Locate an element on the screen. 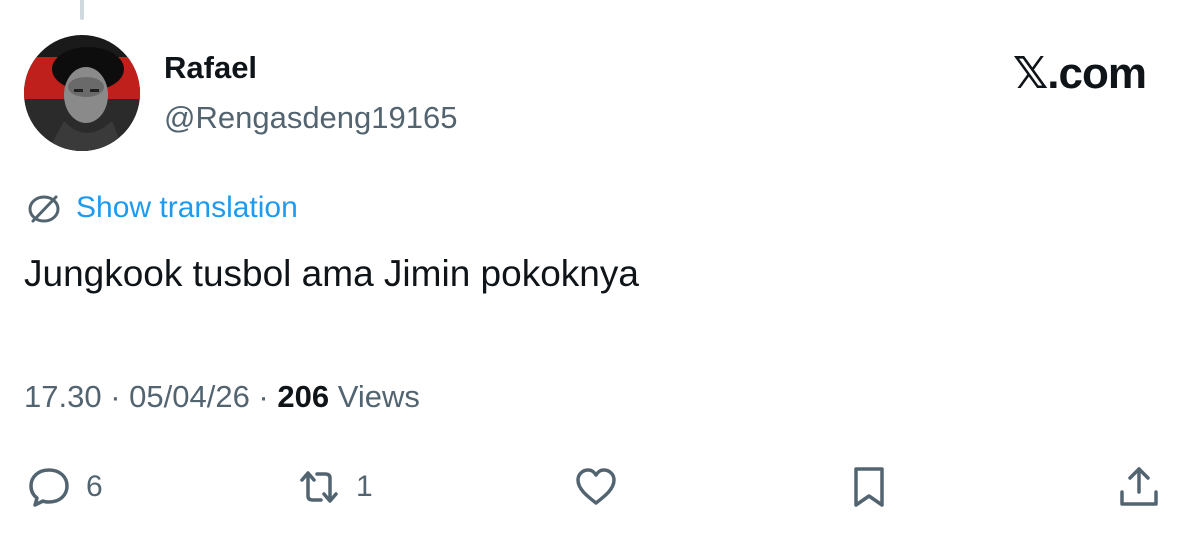 Image resolution: width=1200 pixels, height=554 pixels. repost-count: 1 is located at coordinates (364, 486).